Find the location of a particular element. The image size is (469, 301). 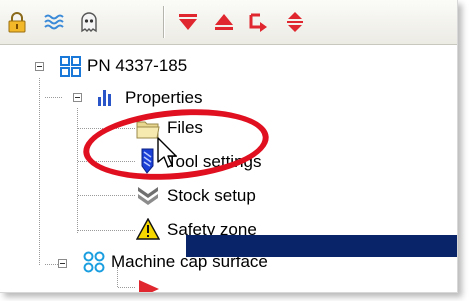

waves-icon is located at coordinates (54, 22).